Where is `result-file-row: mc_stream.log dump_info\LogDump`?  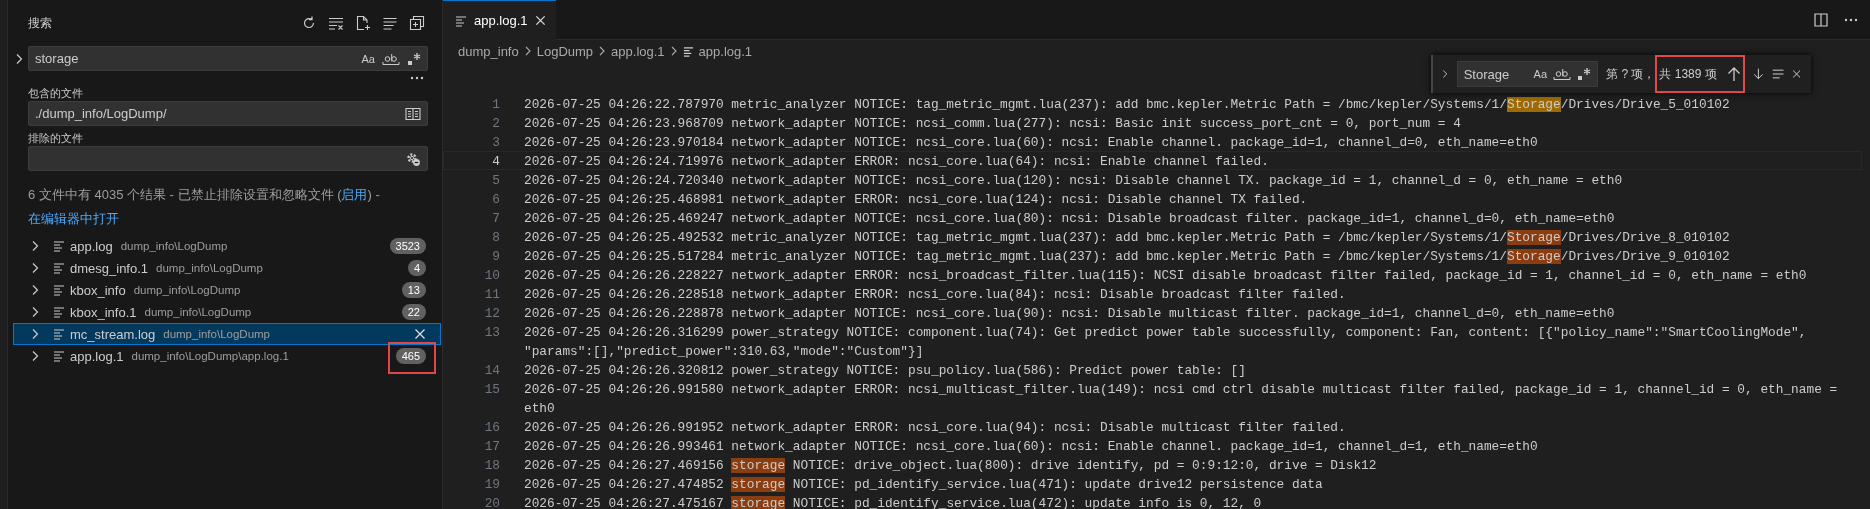
result-file-row: mc_stream.log dump_info\LogDump is located at coordinates (227, 334).